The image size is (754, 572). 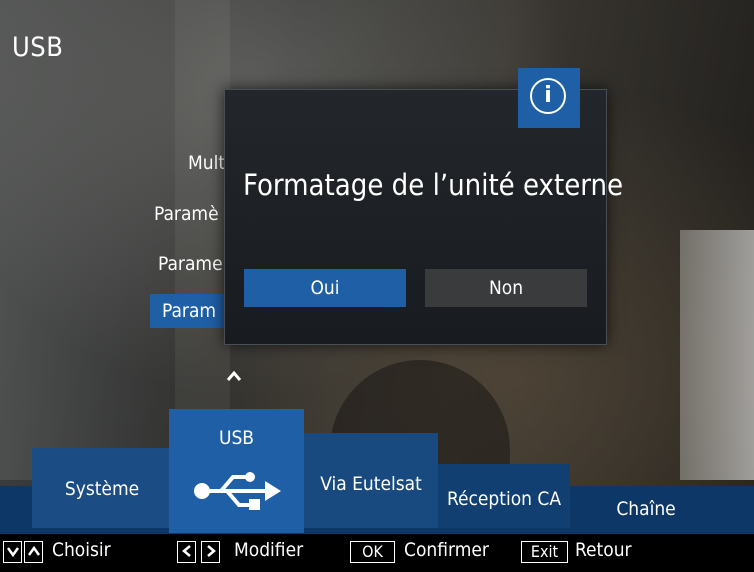 I want to click on right-key-icon, so click(x=210, y=552).